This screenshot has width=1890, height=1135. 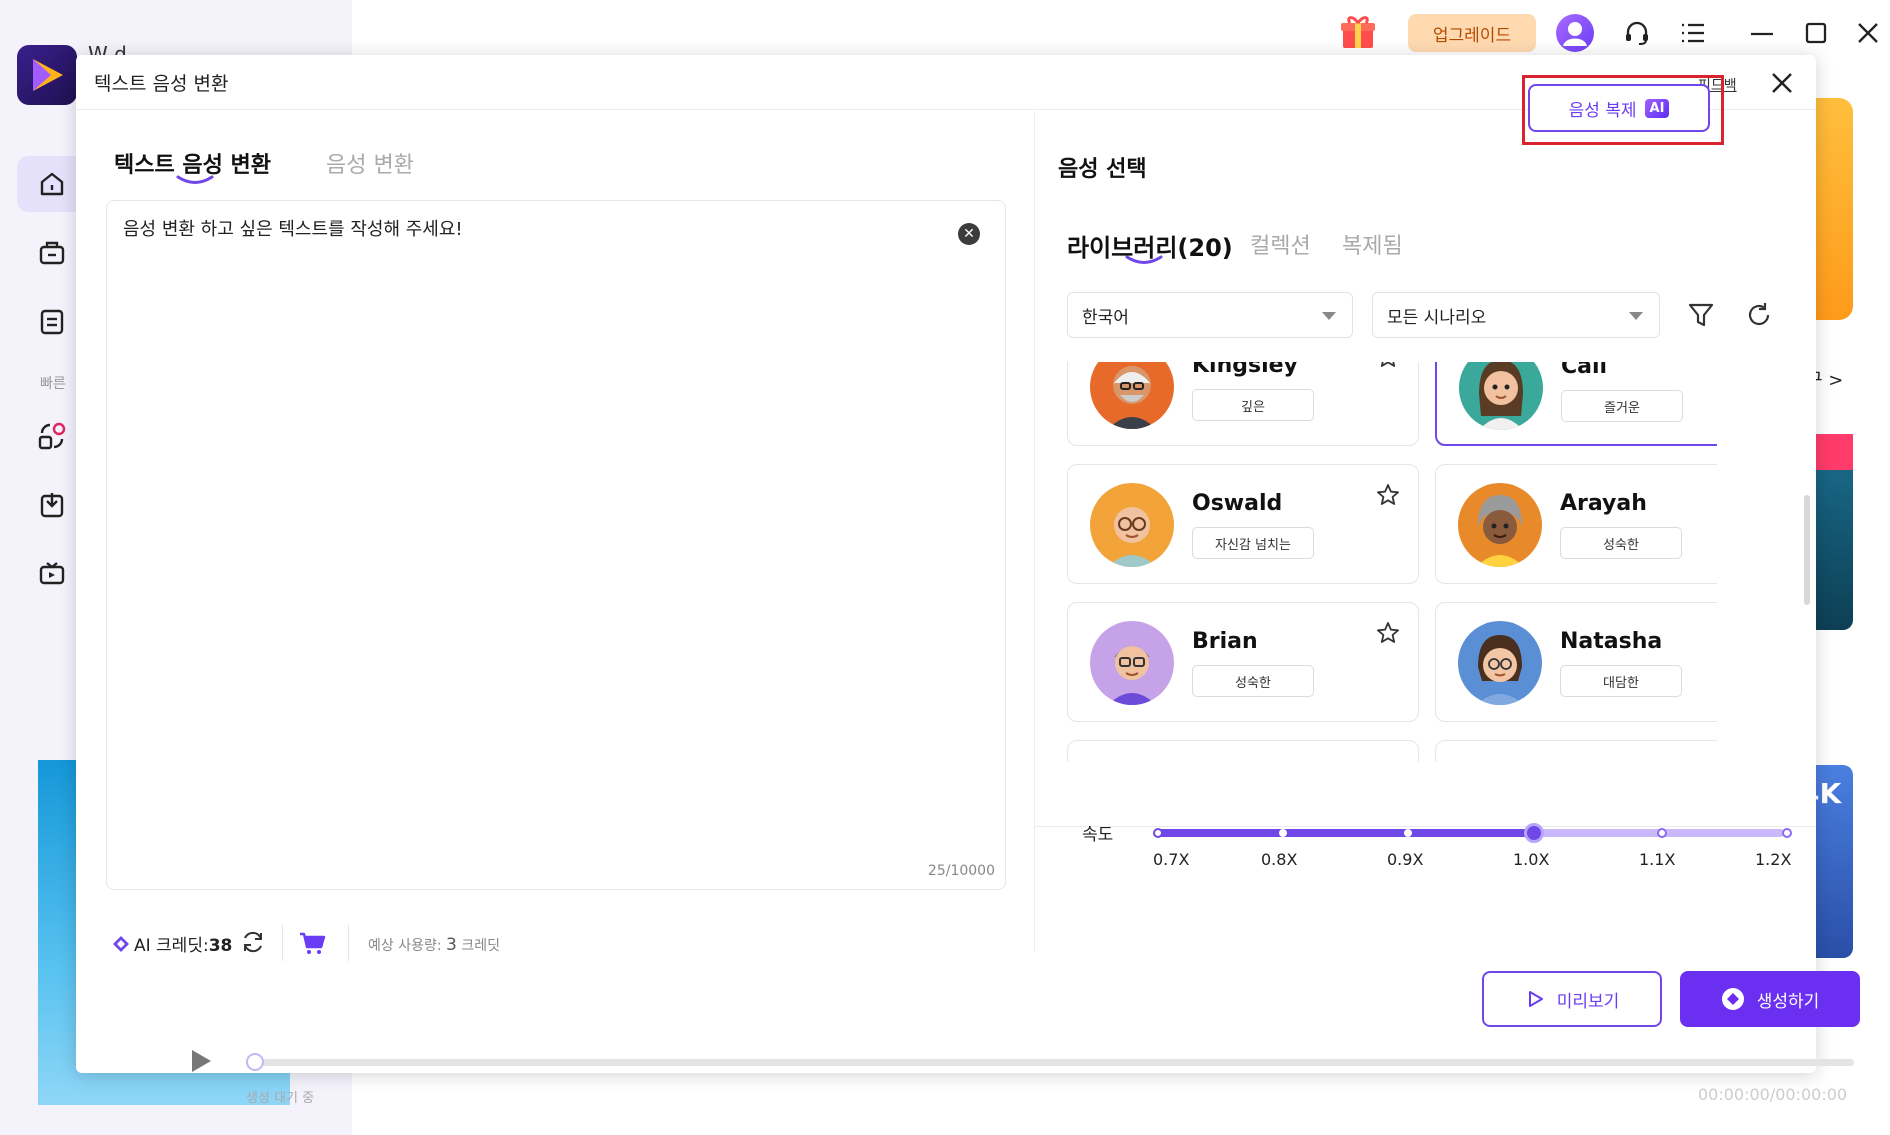 What do you see at coordinates (1576, 524) in the screenshot?
I see `voice-card-arayah: Arayah 성숙한` at bounding box center [1576, 524].